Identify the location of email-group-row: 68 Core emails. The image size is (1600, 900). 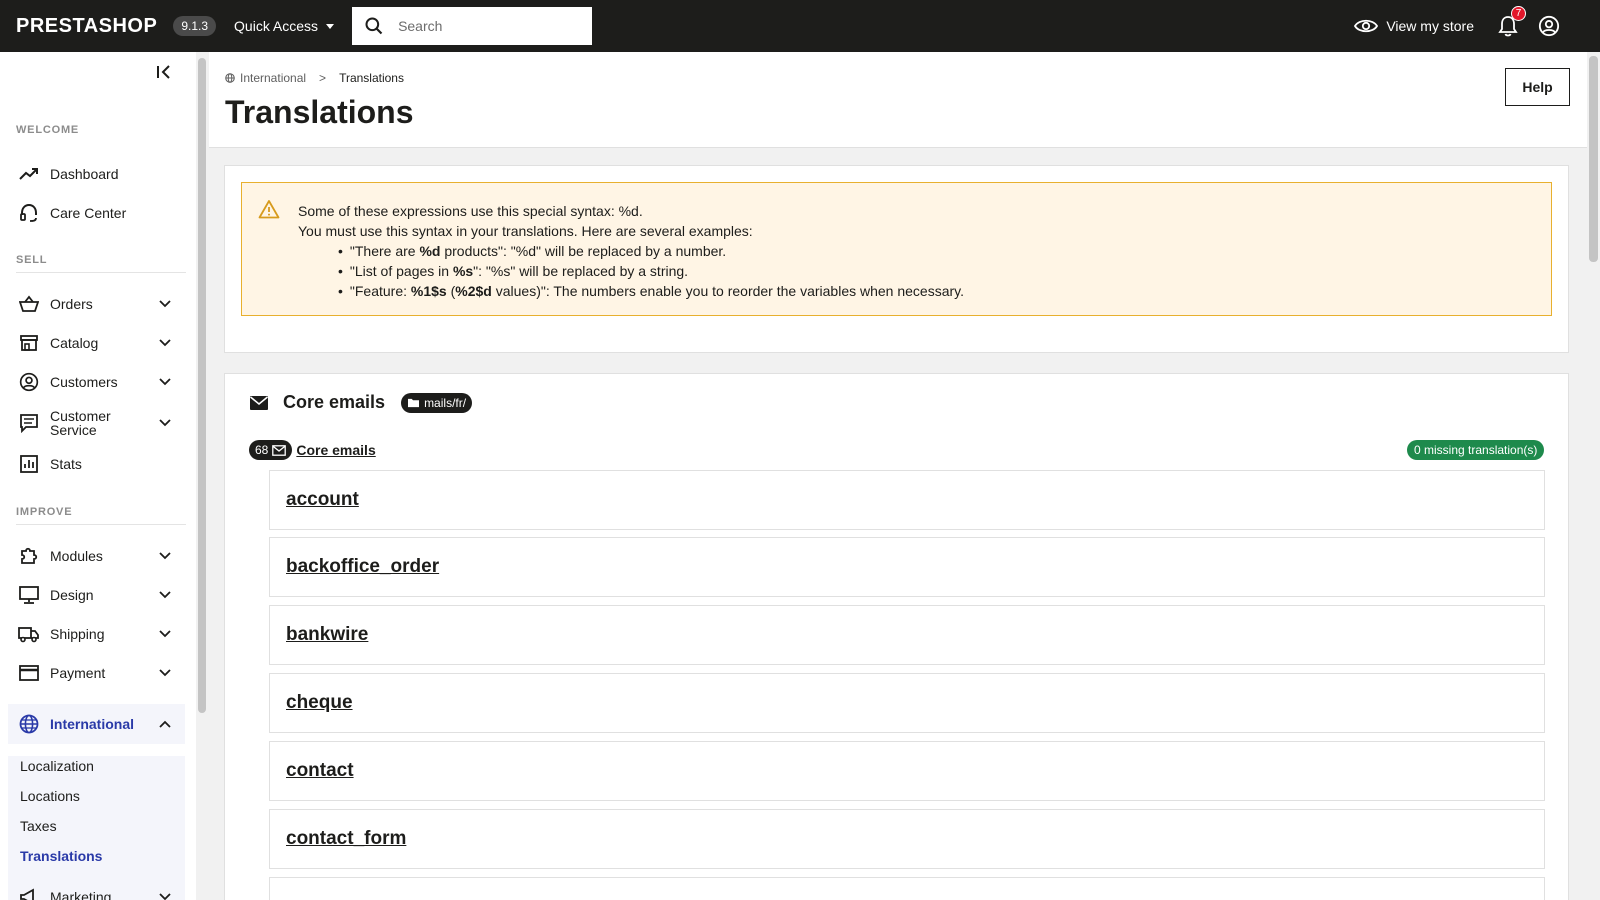
(312, 450).